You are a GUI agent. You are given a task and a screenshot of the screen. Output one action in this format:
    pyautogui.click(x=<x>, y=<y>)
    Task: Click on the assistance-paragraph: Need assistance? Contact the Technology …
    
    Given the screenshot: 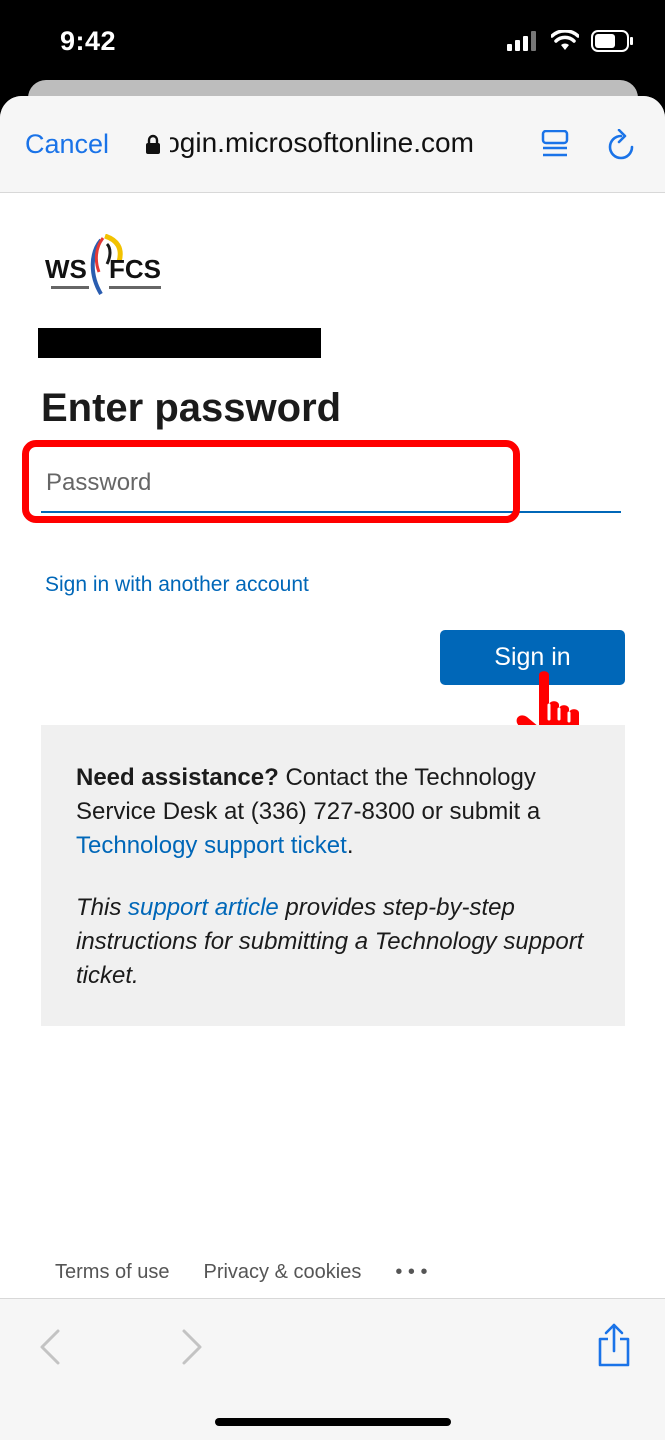 What is the action you would take?
    pyautogui.click(x=333, y=812)
    